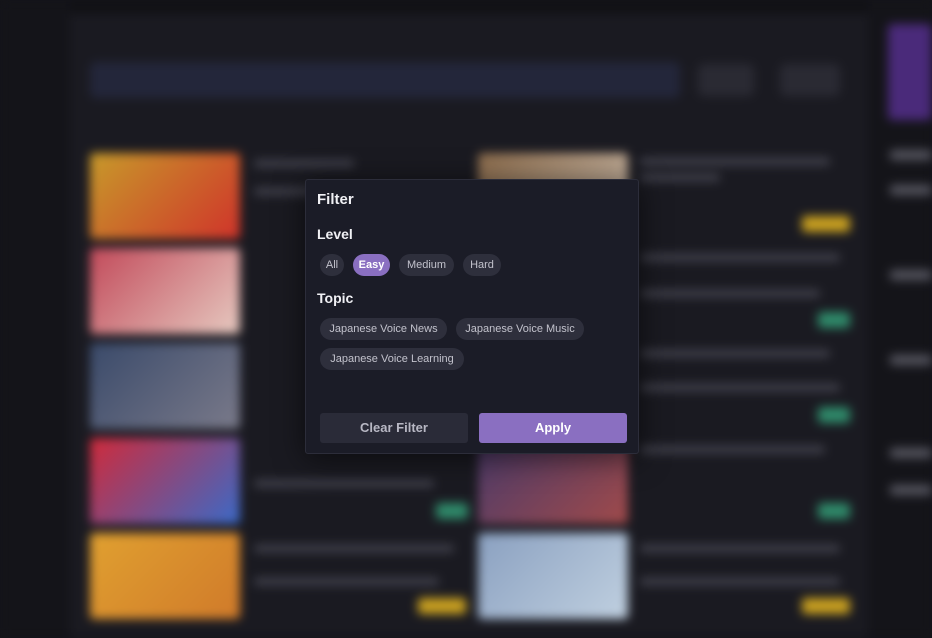 The height and width of the screenshot is (638, 932). Describe the element at coordinates (810, 80) in the screenshot. I see `view-select` at that location.